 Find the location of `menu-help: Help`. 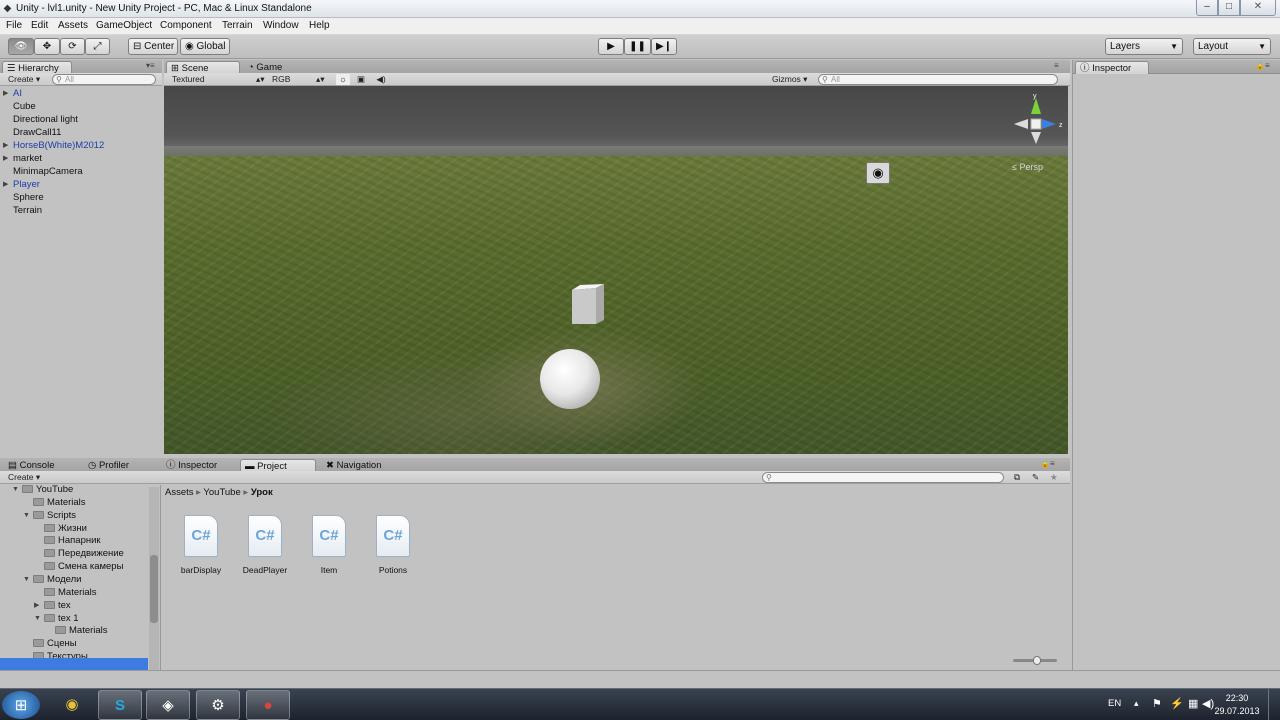

menu-help: Help is located at coordinates (319, 25).